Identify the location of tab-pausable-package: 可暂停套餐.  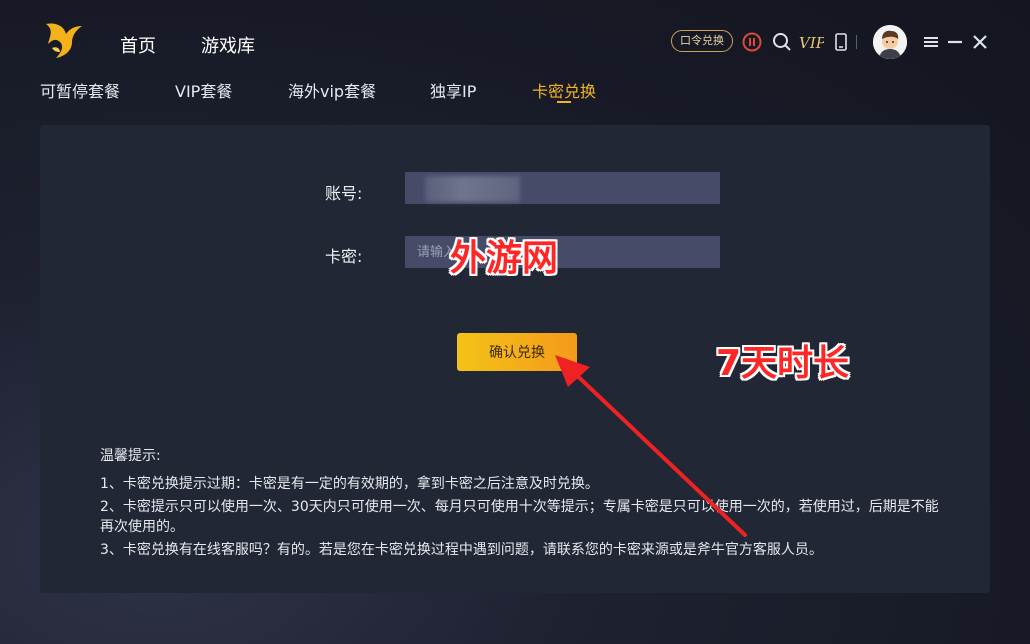
(80, 90).